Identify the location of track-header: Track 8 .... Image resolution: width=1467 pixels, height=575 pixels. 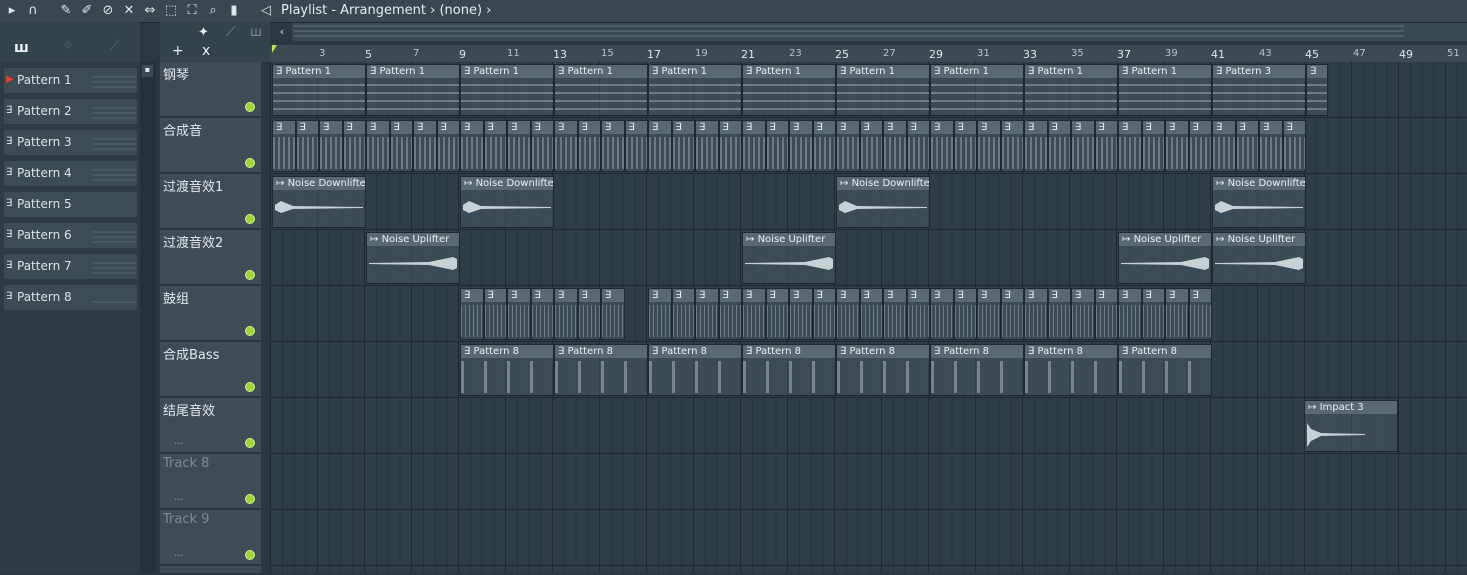
(210, 482).